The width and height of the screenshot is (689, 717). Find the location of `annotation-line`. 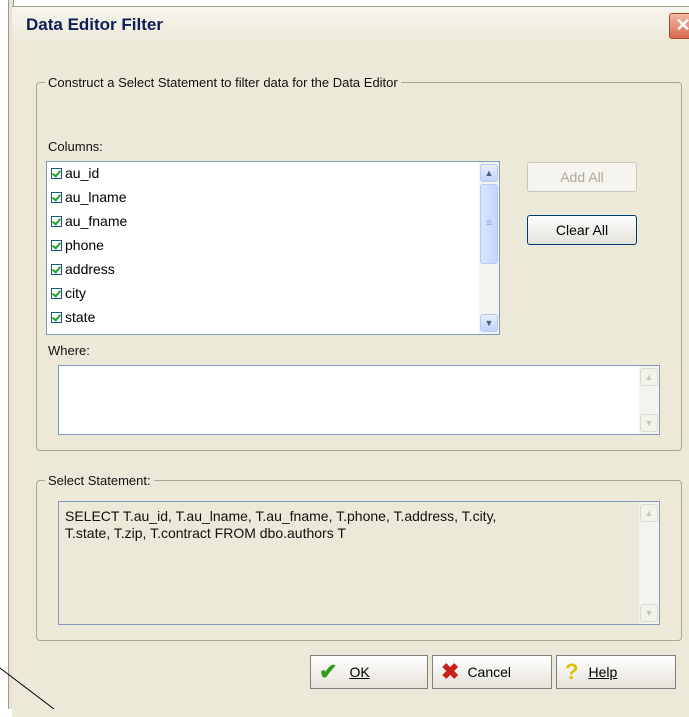

annotation-line is located at coordinates (27, 688).